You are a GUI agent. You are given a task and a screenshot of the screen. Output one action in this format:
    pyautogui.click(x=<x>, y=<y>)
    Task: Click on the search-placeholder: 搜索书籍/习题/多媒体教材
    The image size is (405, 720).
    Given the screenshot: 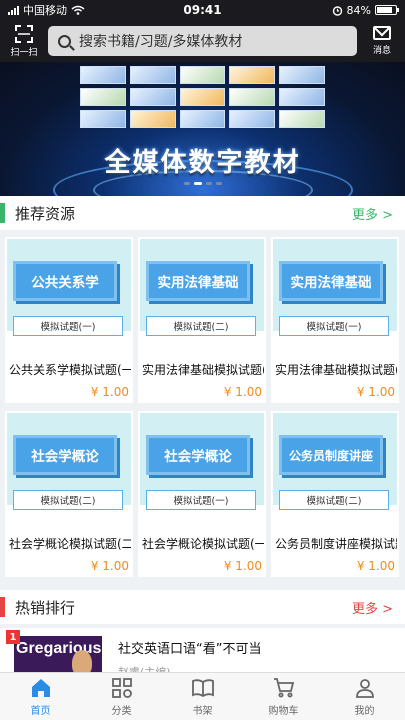 What is the action you would take?
    pyautogui.click(x=161, y=42)
    